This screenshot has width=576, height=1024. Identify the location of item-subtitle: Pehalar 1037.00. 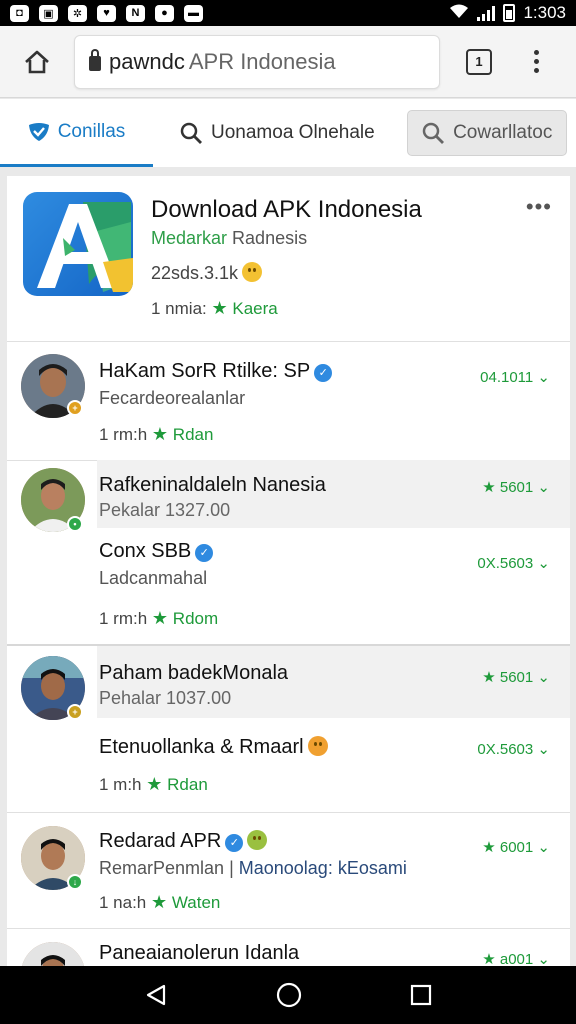
(165, 698).